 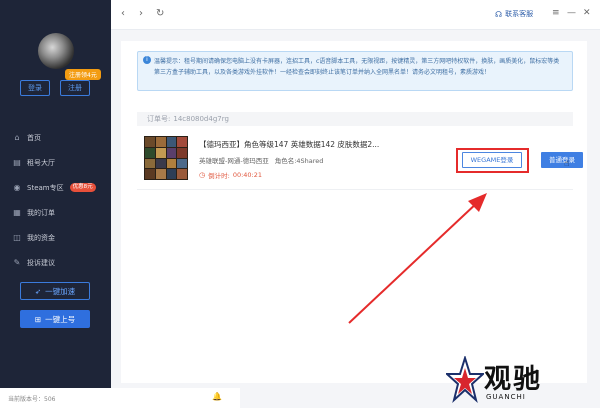 What do you see at coordinates (499, 14) in the screenshot?
I see `headset-icon: ☊` at bounding box center [499, 14].